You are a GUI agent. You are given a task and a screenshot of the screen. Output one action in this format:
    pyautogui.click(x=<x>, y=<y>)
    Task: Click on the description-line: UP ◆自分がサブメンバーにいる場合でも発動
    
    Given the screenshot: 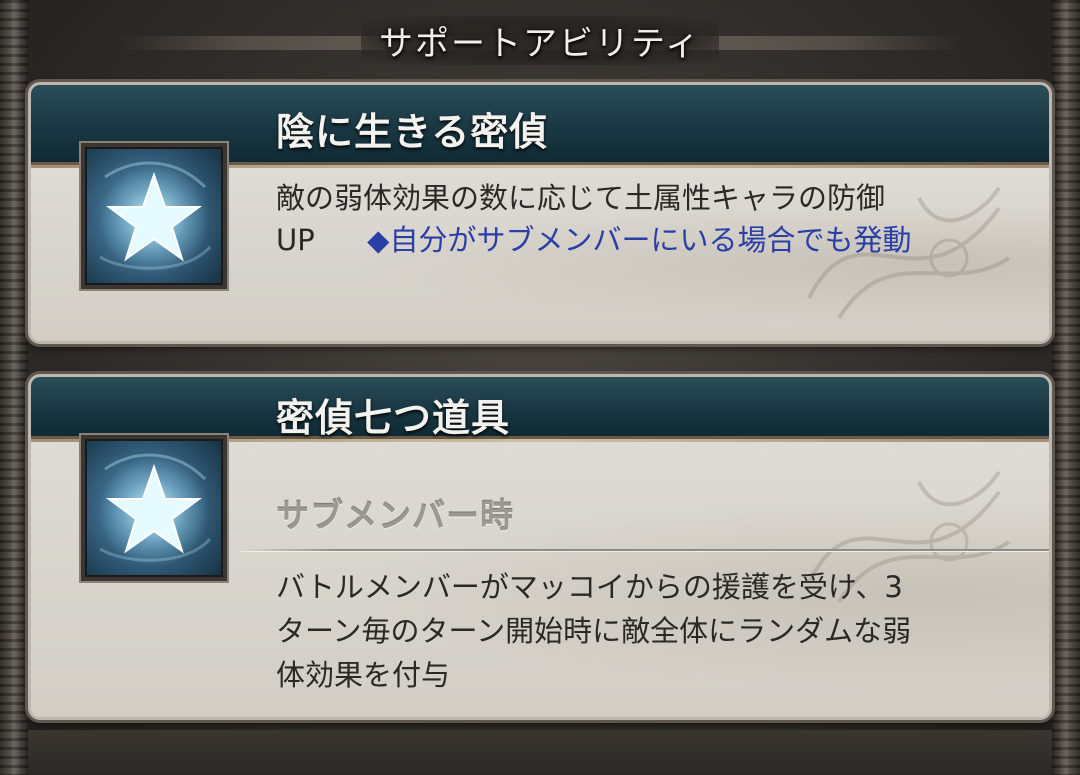 What is the action you would take?
    pyautogui.click(x=642, y=240)
    